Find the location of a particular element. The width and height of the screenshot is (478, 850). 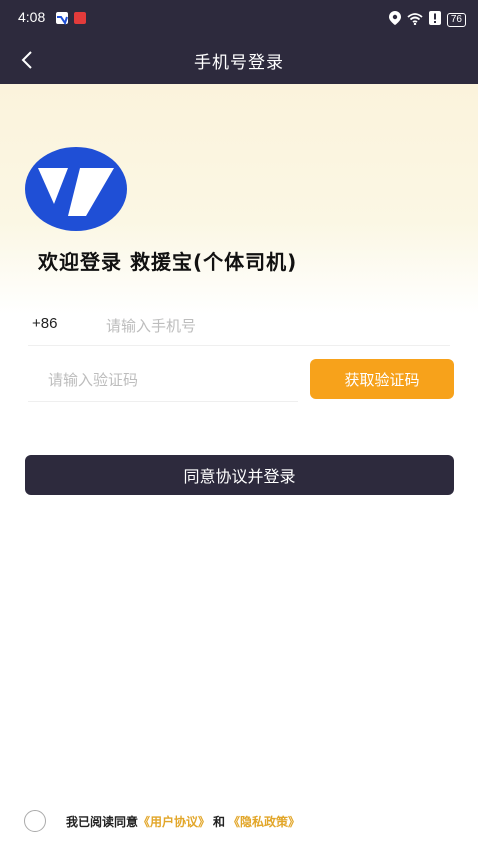

agreement-row: 我已阅读同意 《用户协议》 和 《隐私政策》 is located at coordinates (162, 821).